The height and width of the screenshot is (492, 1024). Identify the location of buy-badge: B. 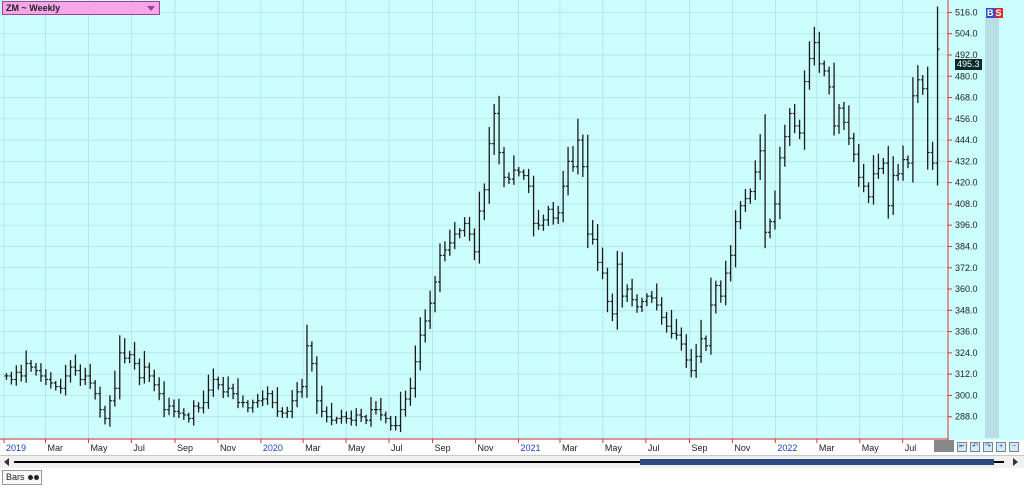
(990, 13).